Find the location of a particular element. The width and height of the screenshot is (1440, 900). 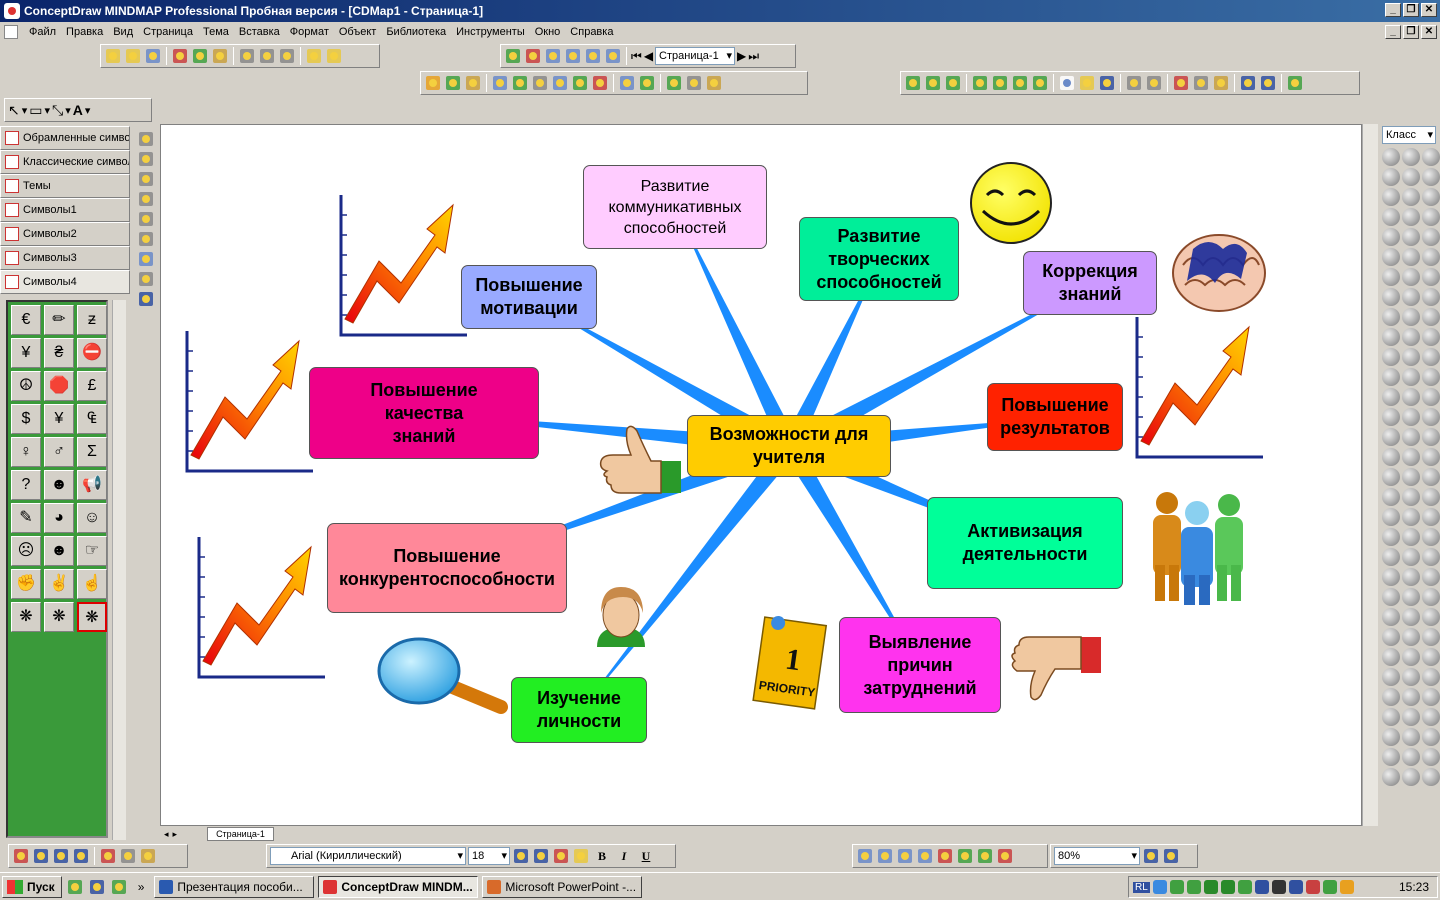

tray-network-icon is located at coordinates (1159, 887).